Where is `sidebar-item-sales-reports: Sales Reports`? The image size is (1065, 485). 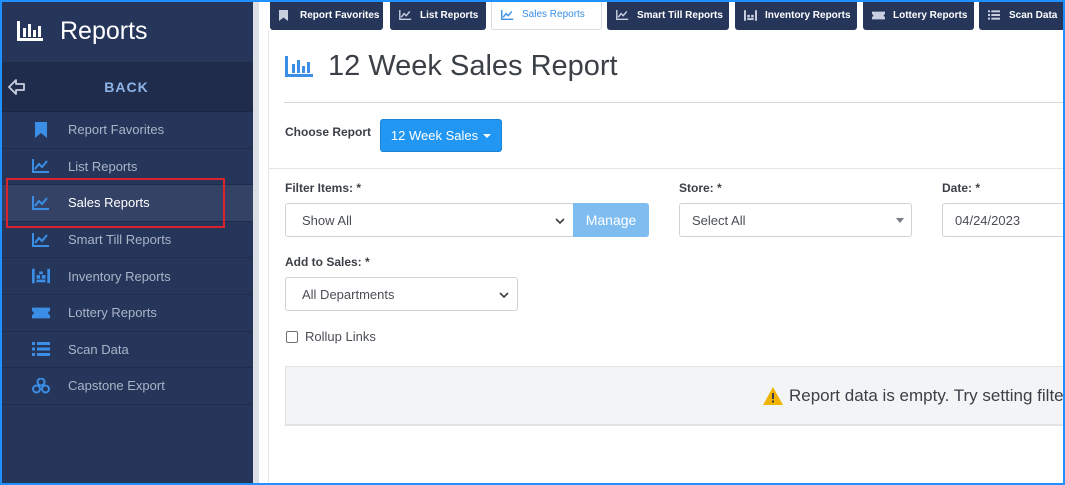
sidebar-item-sales-reports: Sales Reports is located at coordinates (126, 203).